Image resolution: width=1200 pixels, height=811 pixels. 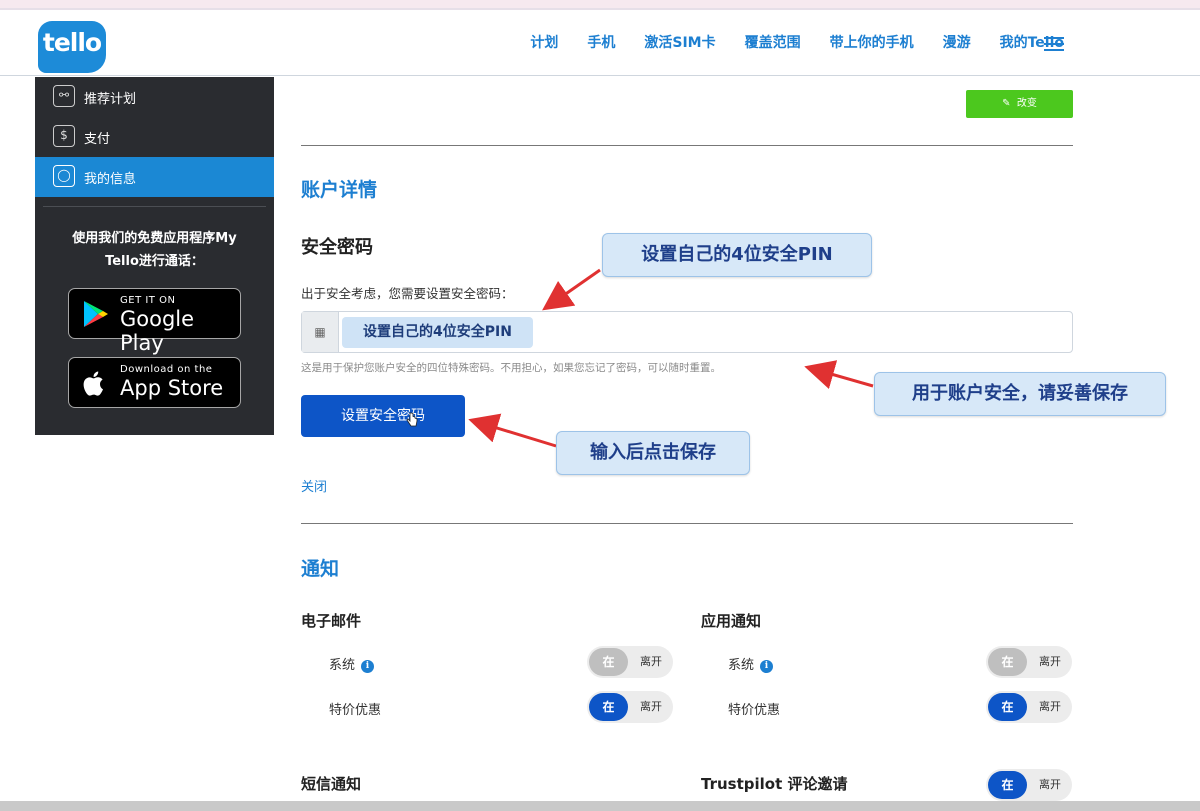 I want to click on nav-phones: 手机, so click(x=601, y=42).